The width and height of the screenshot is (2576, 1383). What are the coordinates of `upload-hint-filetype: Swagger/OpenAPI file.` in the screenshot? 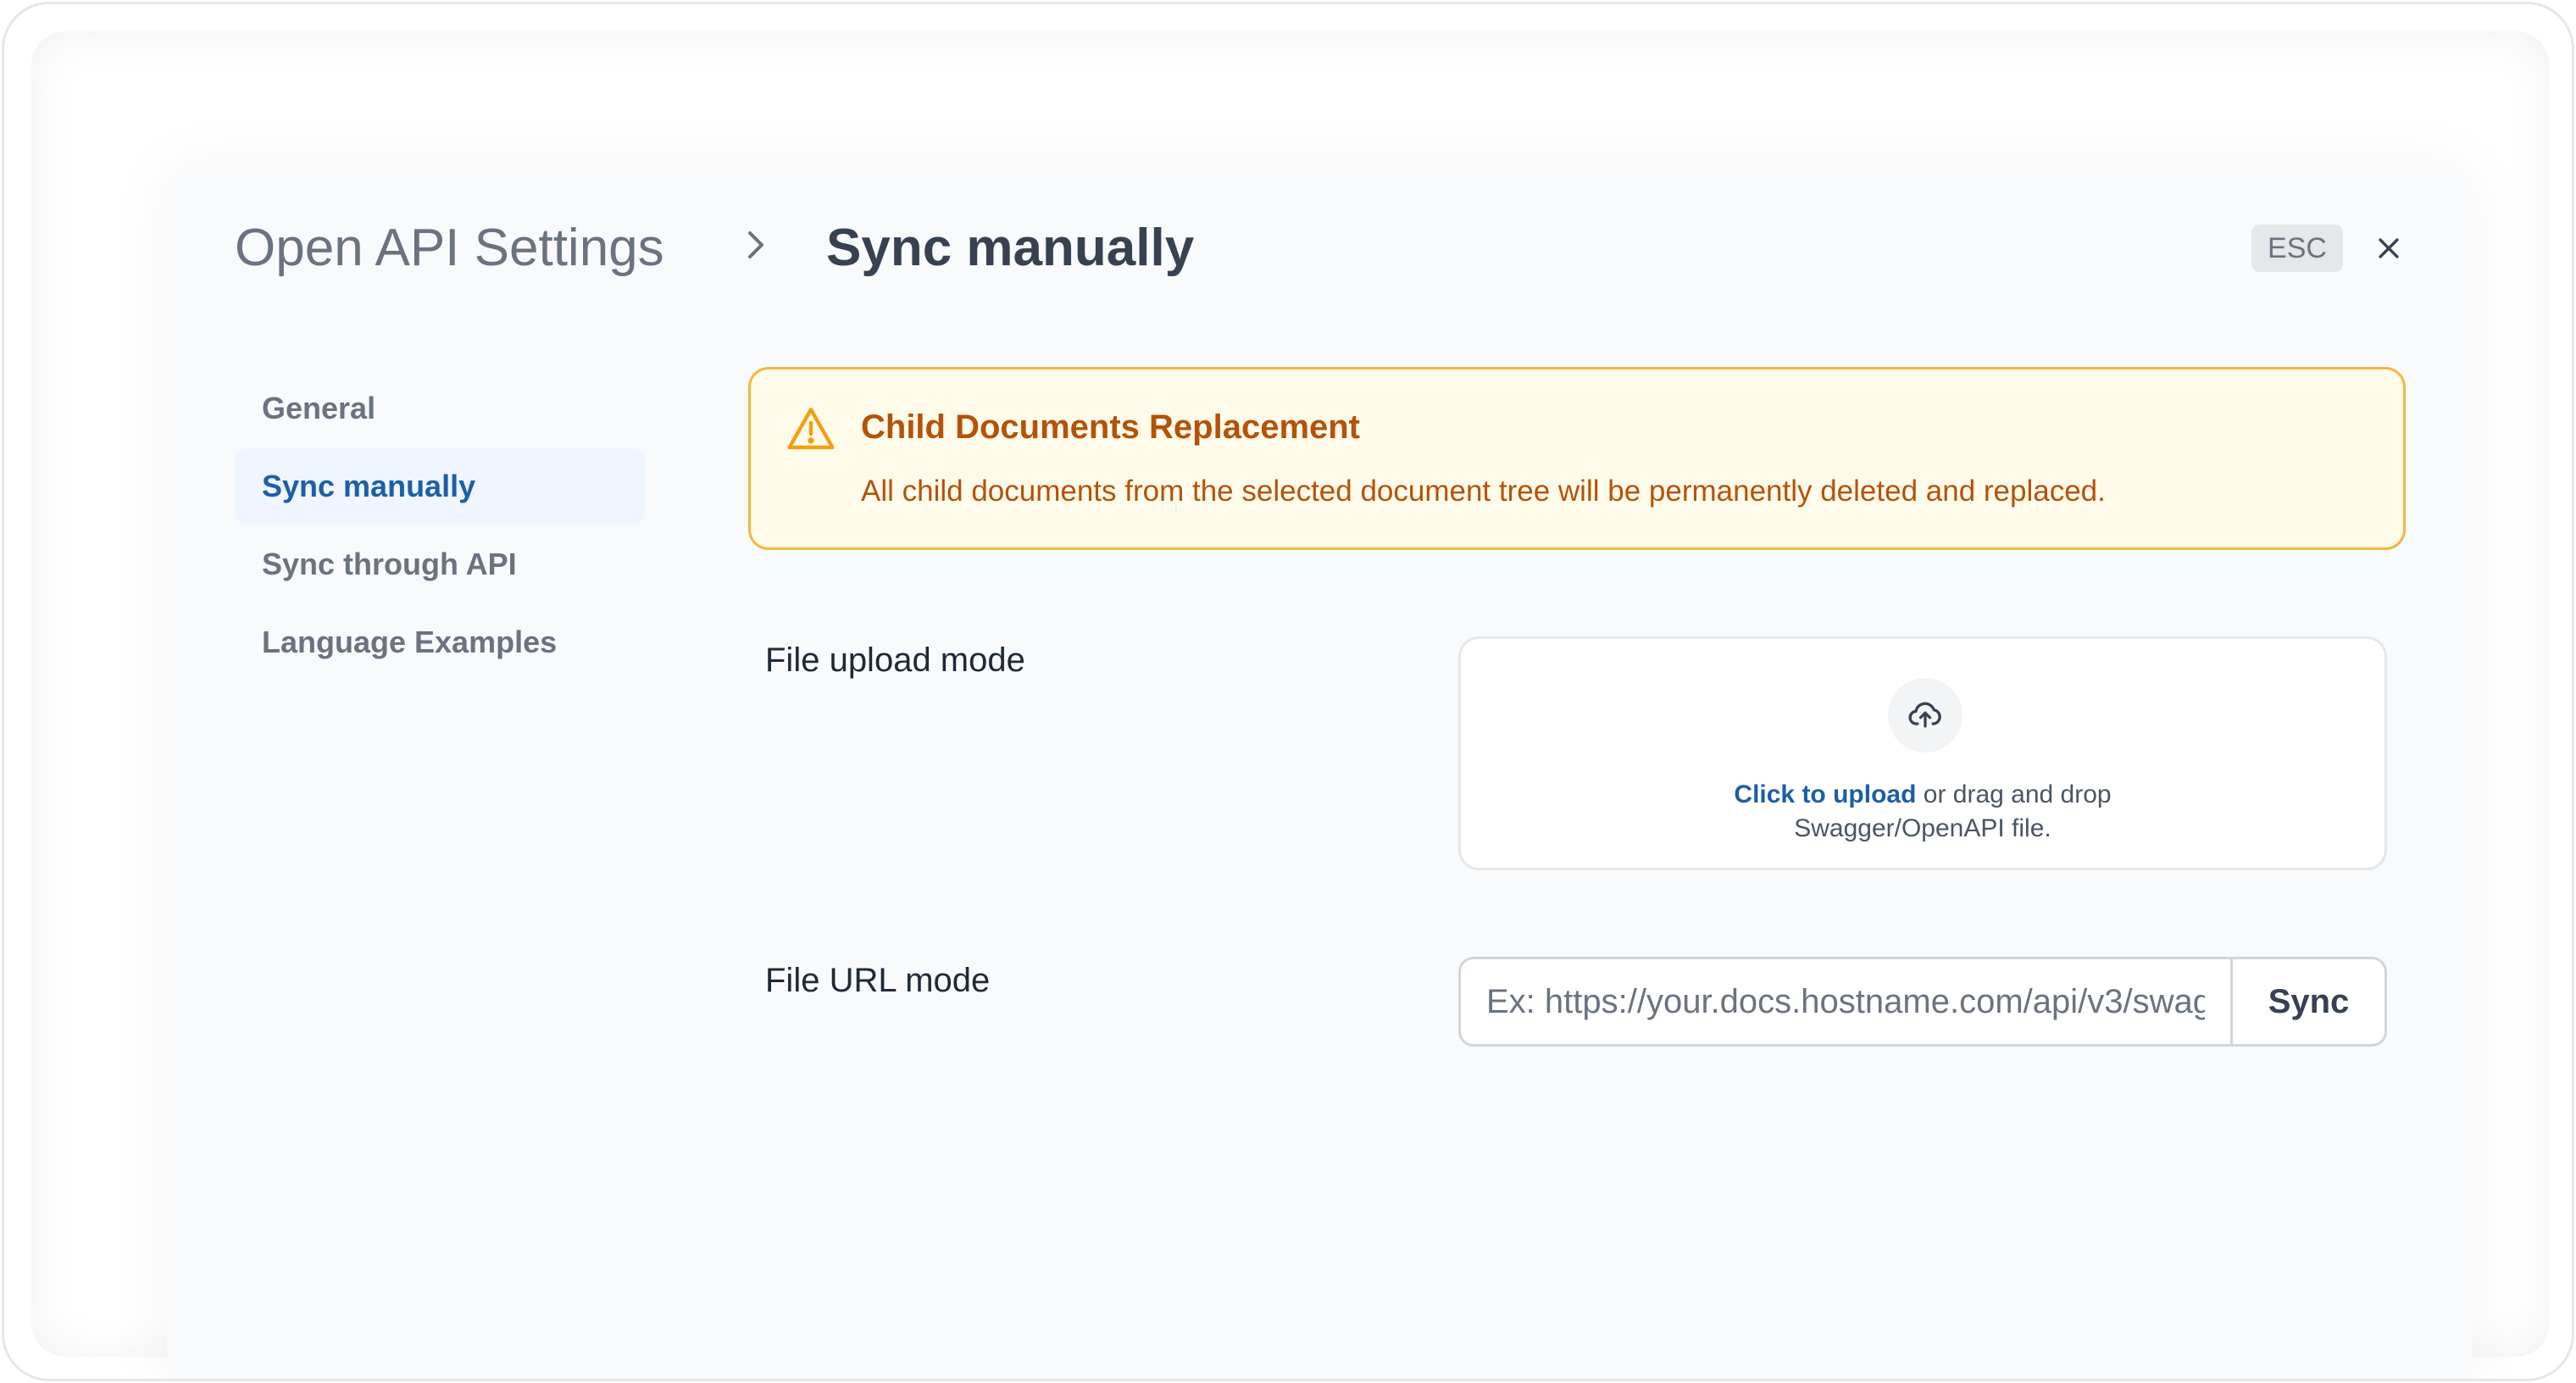 It's located at (1922, 828).